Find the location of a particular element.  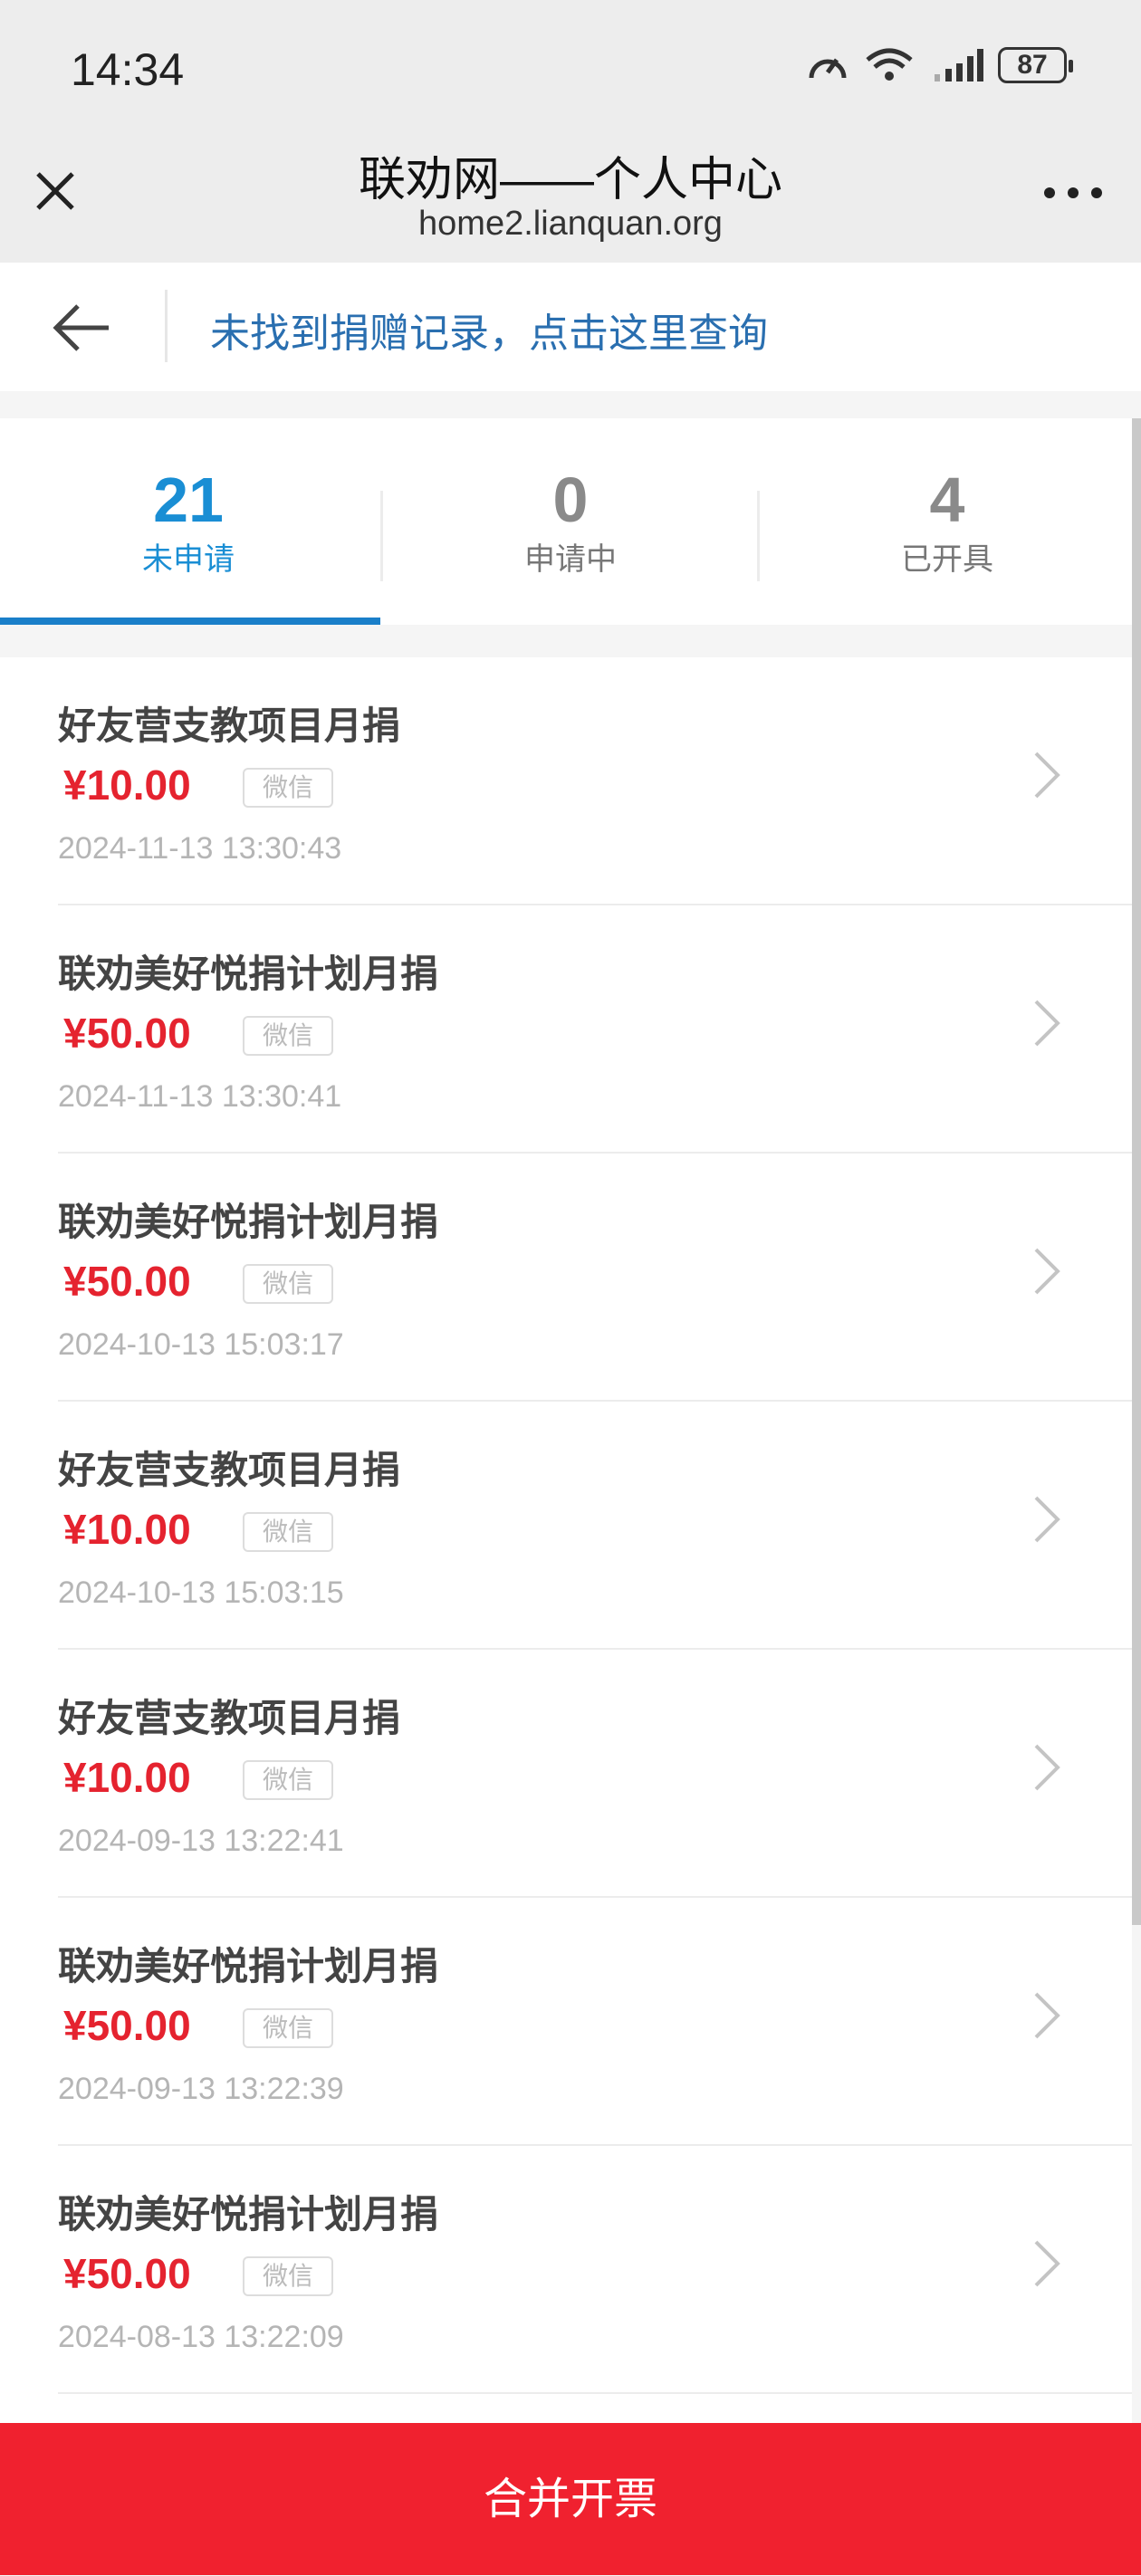

tab-label: 已开具 is located at coordinates (947, 559).